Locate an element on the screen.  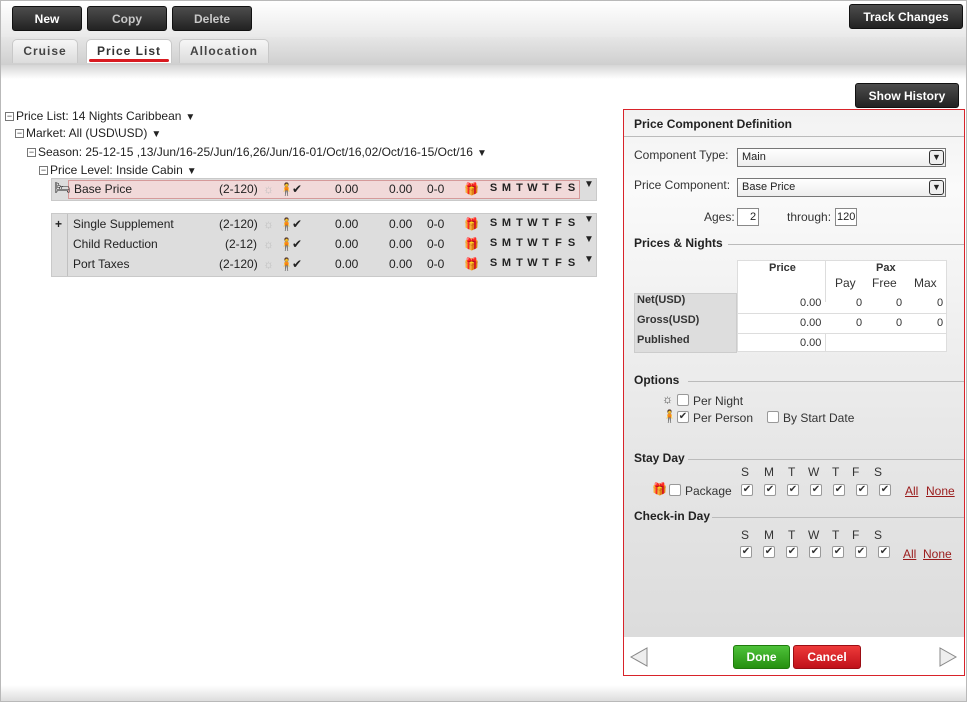
tab-price-list: Price List is located at coordinates (129, 51).